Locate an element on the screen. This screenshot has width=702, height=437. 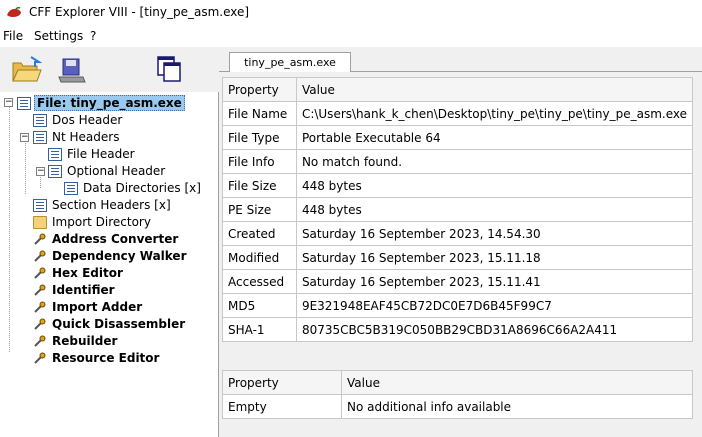
tree-tool-address-converter: Address Converter is located at coordinates (106, 239).